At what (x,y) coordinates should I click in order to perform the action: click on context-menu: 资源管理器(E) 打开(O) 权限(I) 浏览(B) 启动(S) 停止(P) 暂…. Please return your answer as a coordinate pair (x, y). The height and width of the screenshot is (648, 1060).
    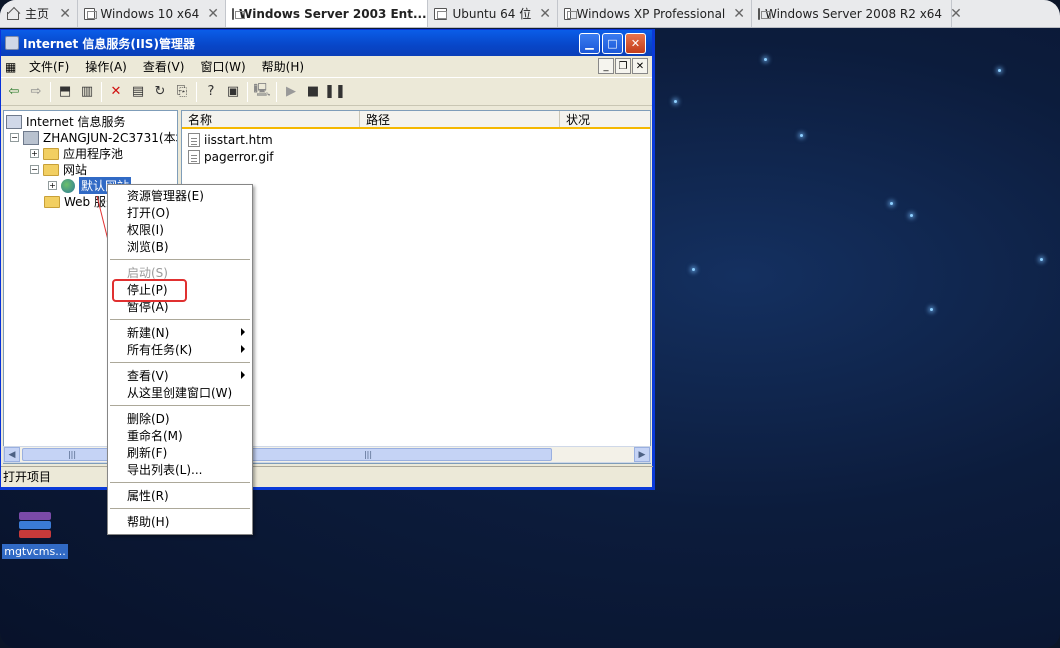
    Looking at the image, I should click on (180, 359).